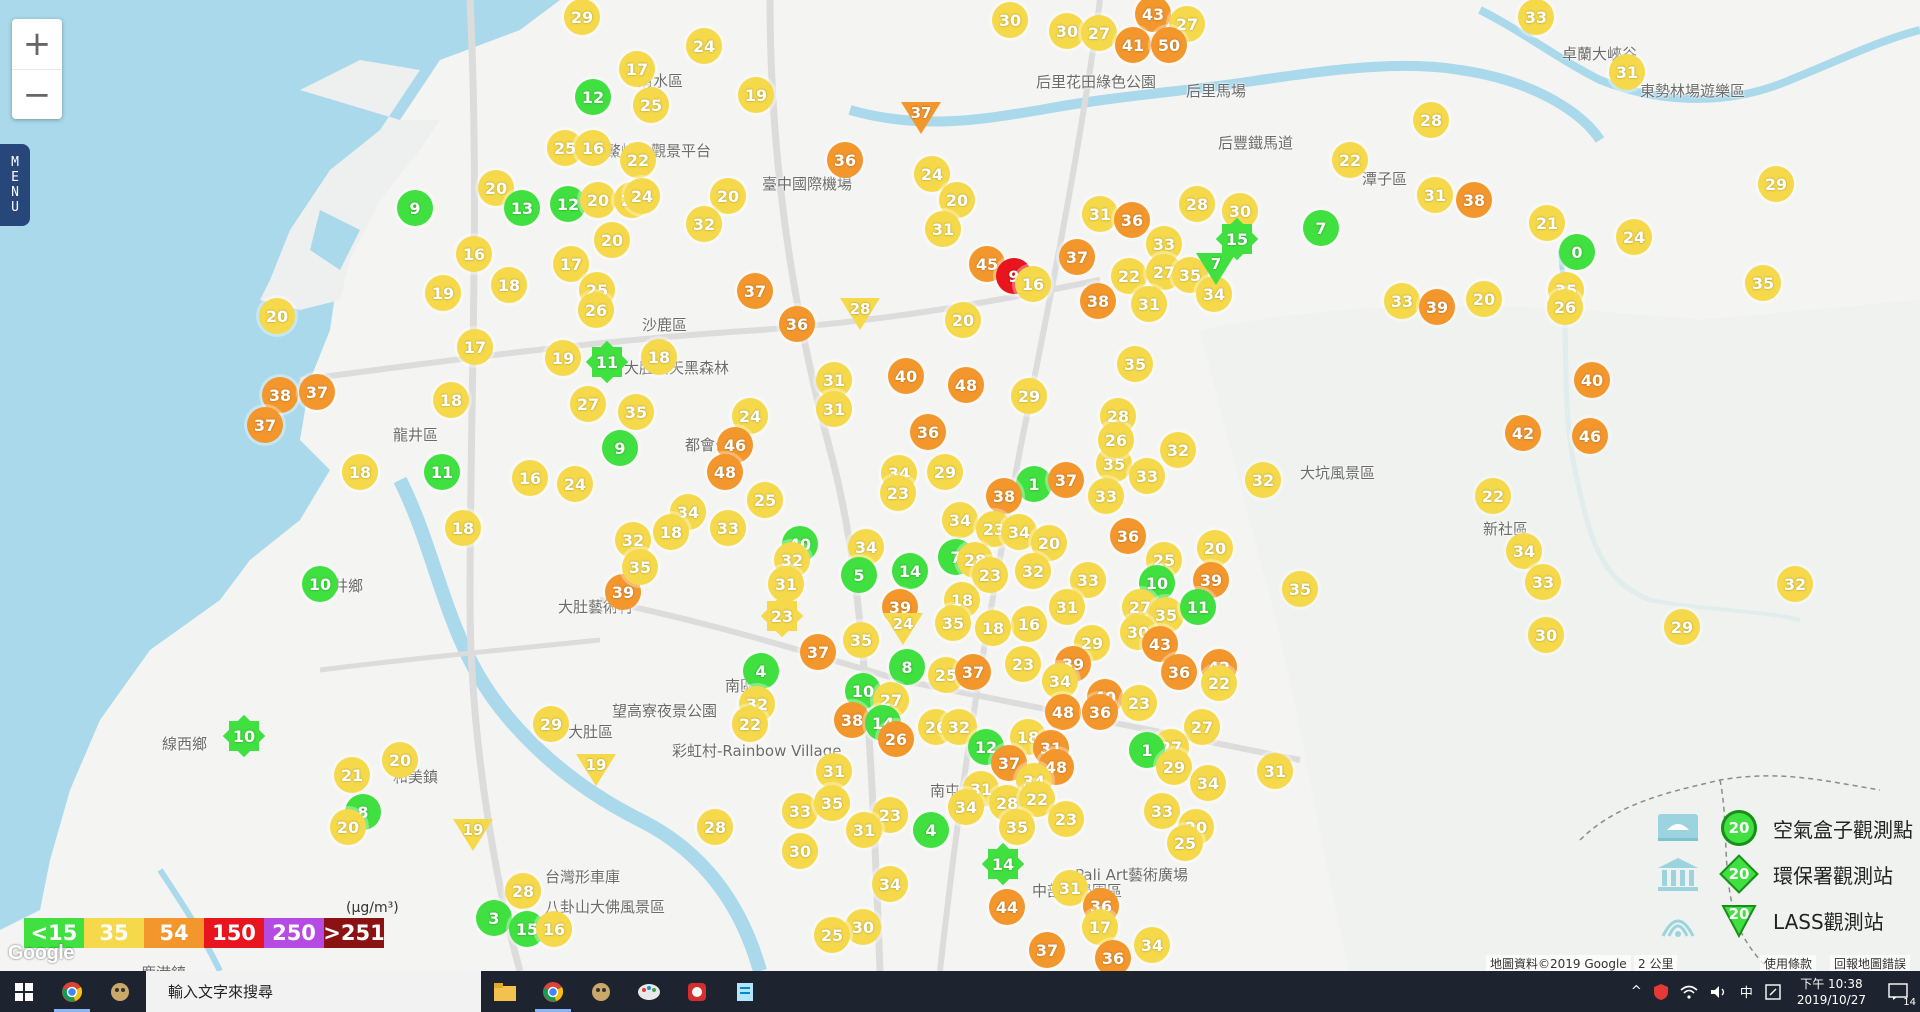 The width and height of the screenshot is (1920, 1012). Describe the element at coordinates (1870, 963) in the screenshot. I see `report-error-link: 回報地圖錯誤` at that location.